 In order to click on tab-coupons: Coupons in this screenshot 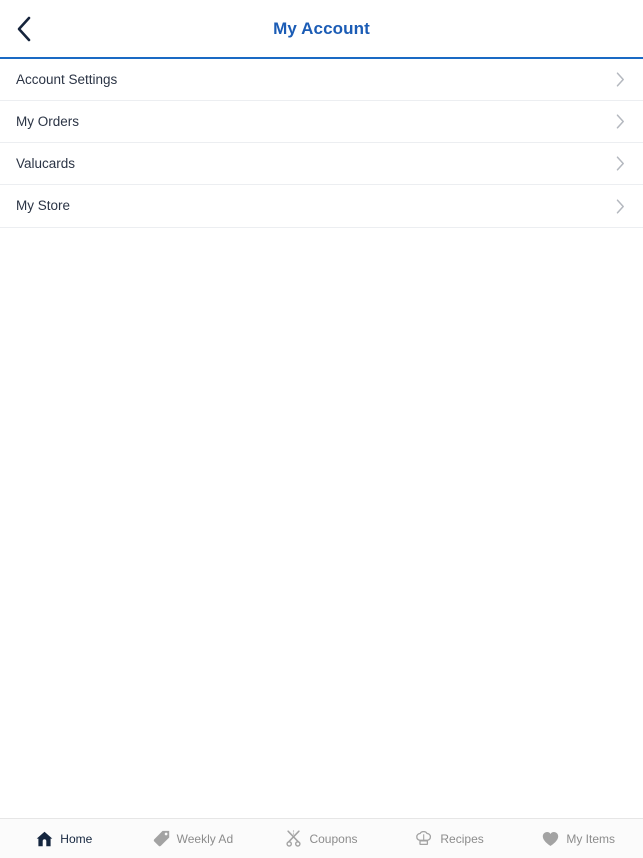, I will do `click(321, 838)`.